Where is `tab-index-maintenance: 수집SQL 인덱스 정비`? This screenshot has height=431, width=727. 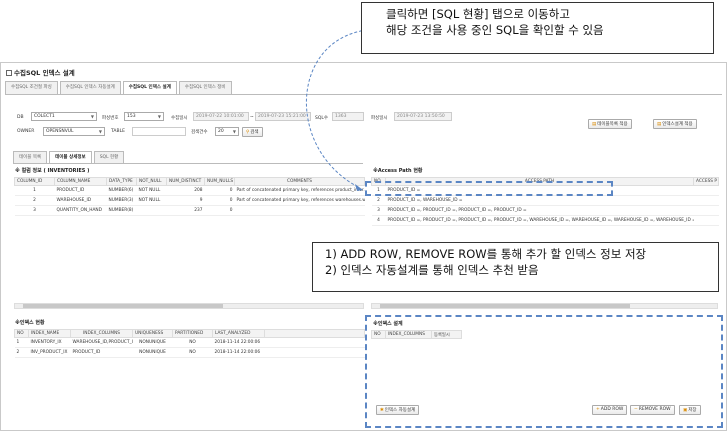 tab-index-maintenance: 수집SQL 인덱스 정비 is located at coordinates (205, 87).